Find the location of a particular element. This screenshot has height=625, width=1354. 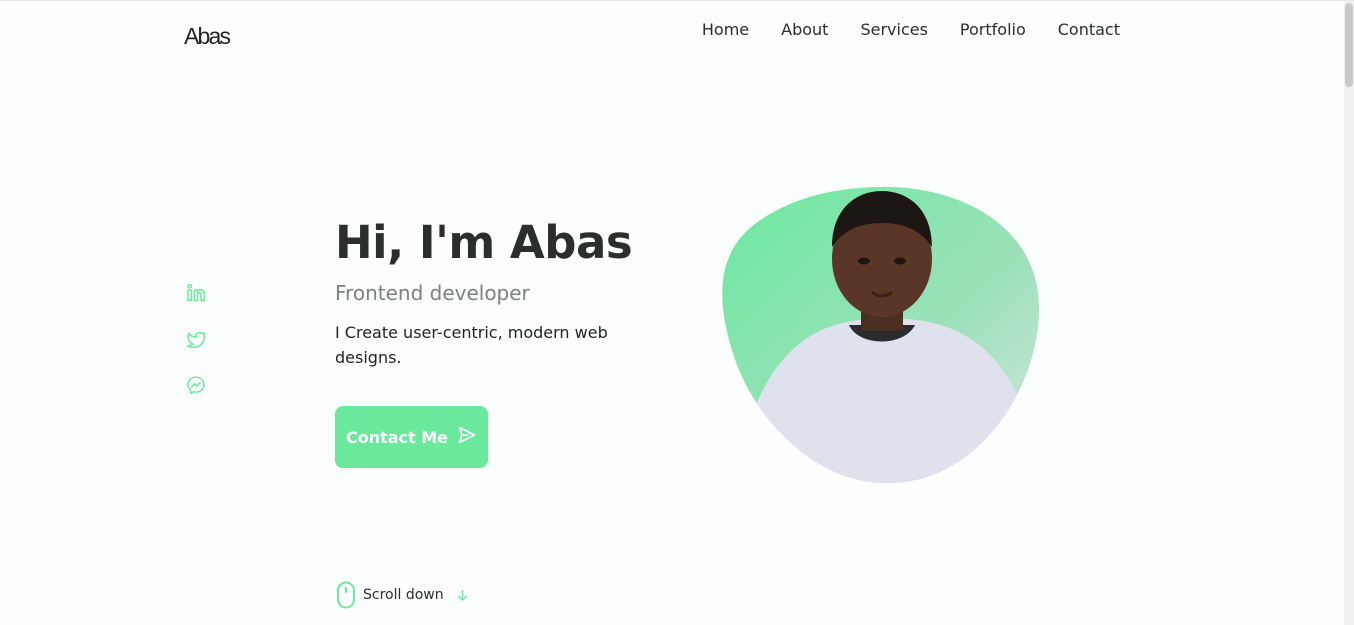

twitter-icon is located at coordinates (196, 339).